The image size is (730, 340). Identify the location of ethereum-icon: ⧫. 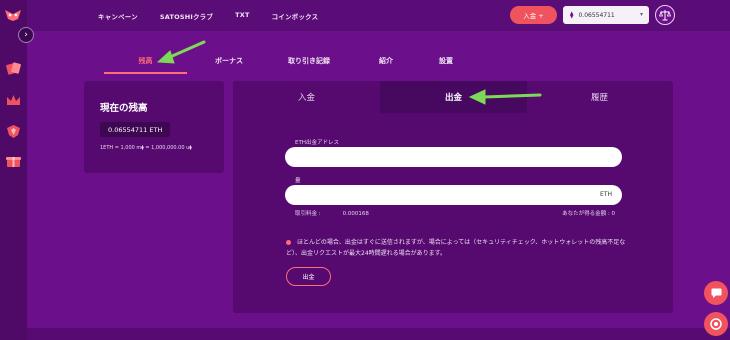
(572, 15).